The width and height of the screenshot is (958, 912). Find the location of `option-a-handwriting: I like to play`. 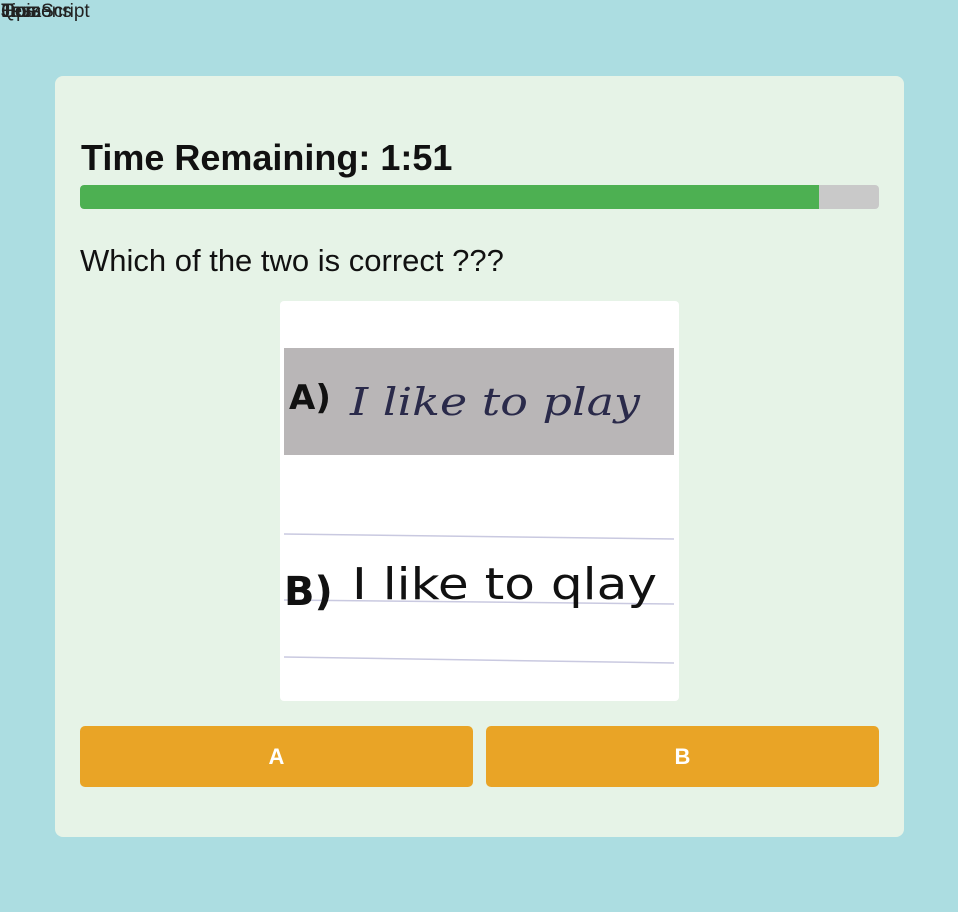

option-a-handwriting: I like to play is located at coordinates (495, 402).